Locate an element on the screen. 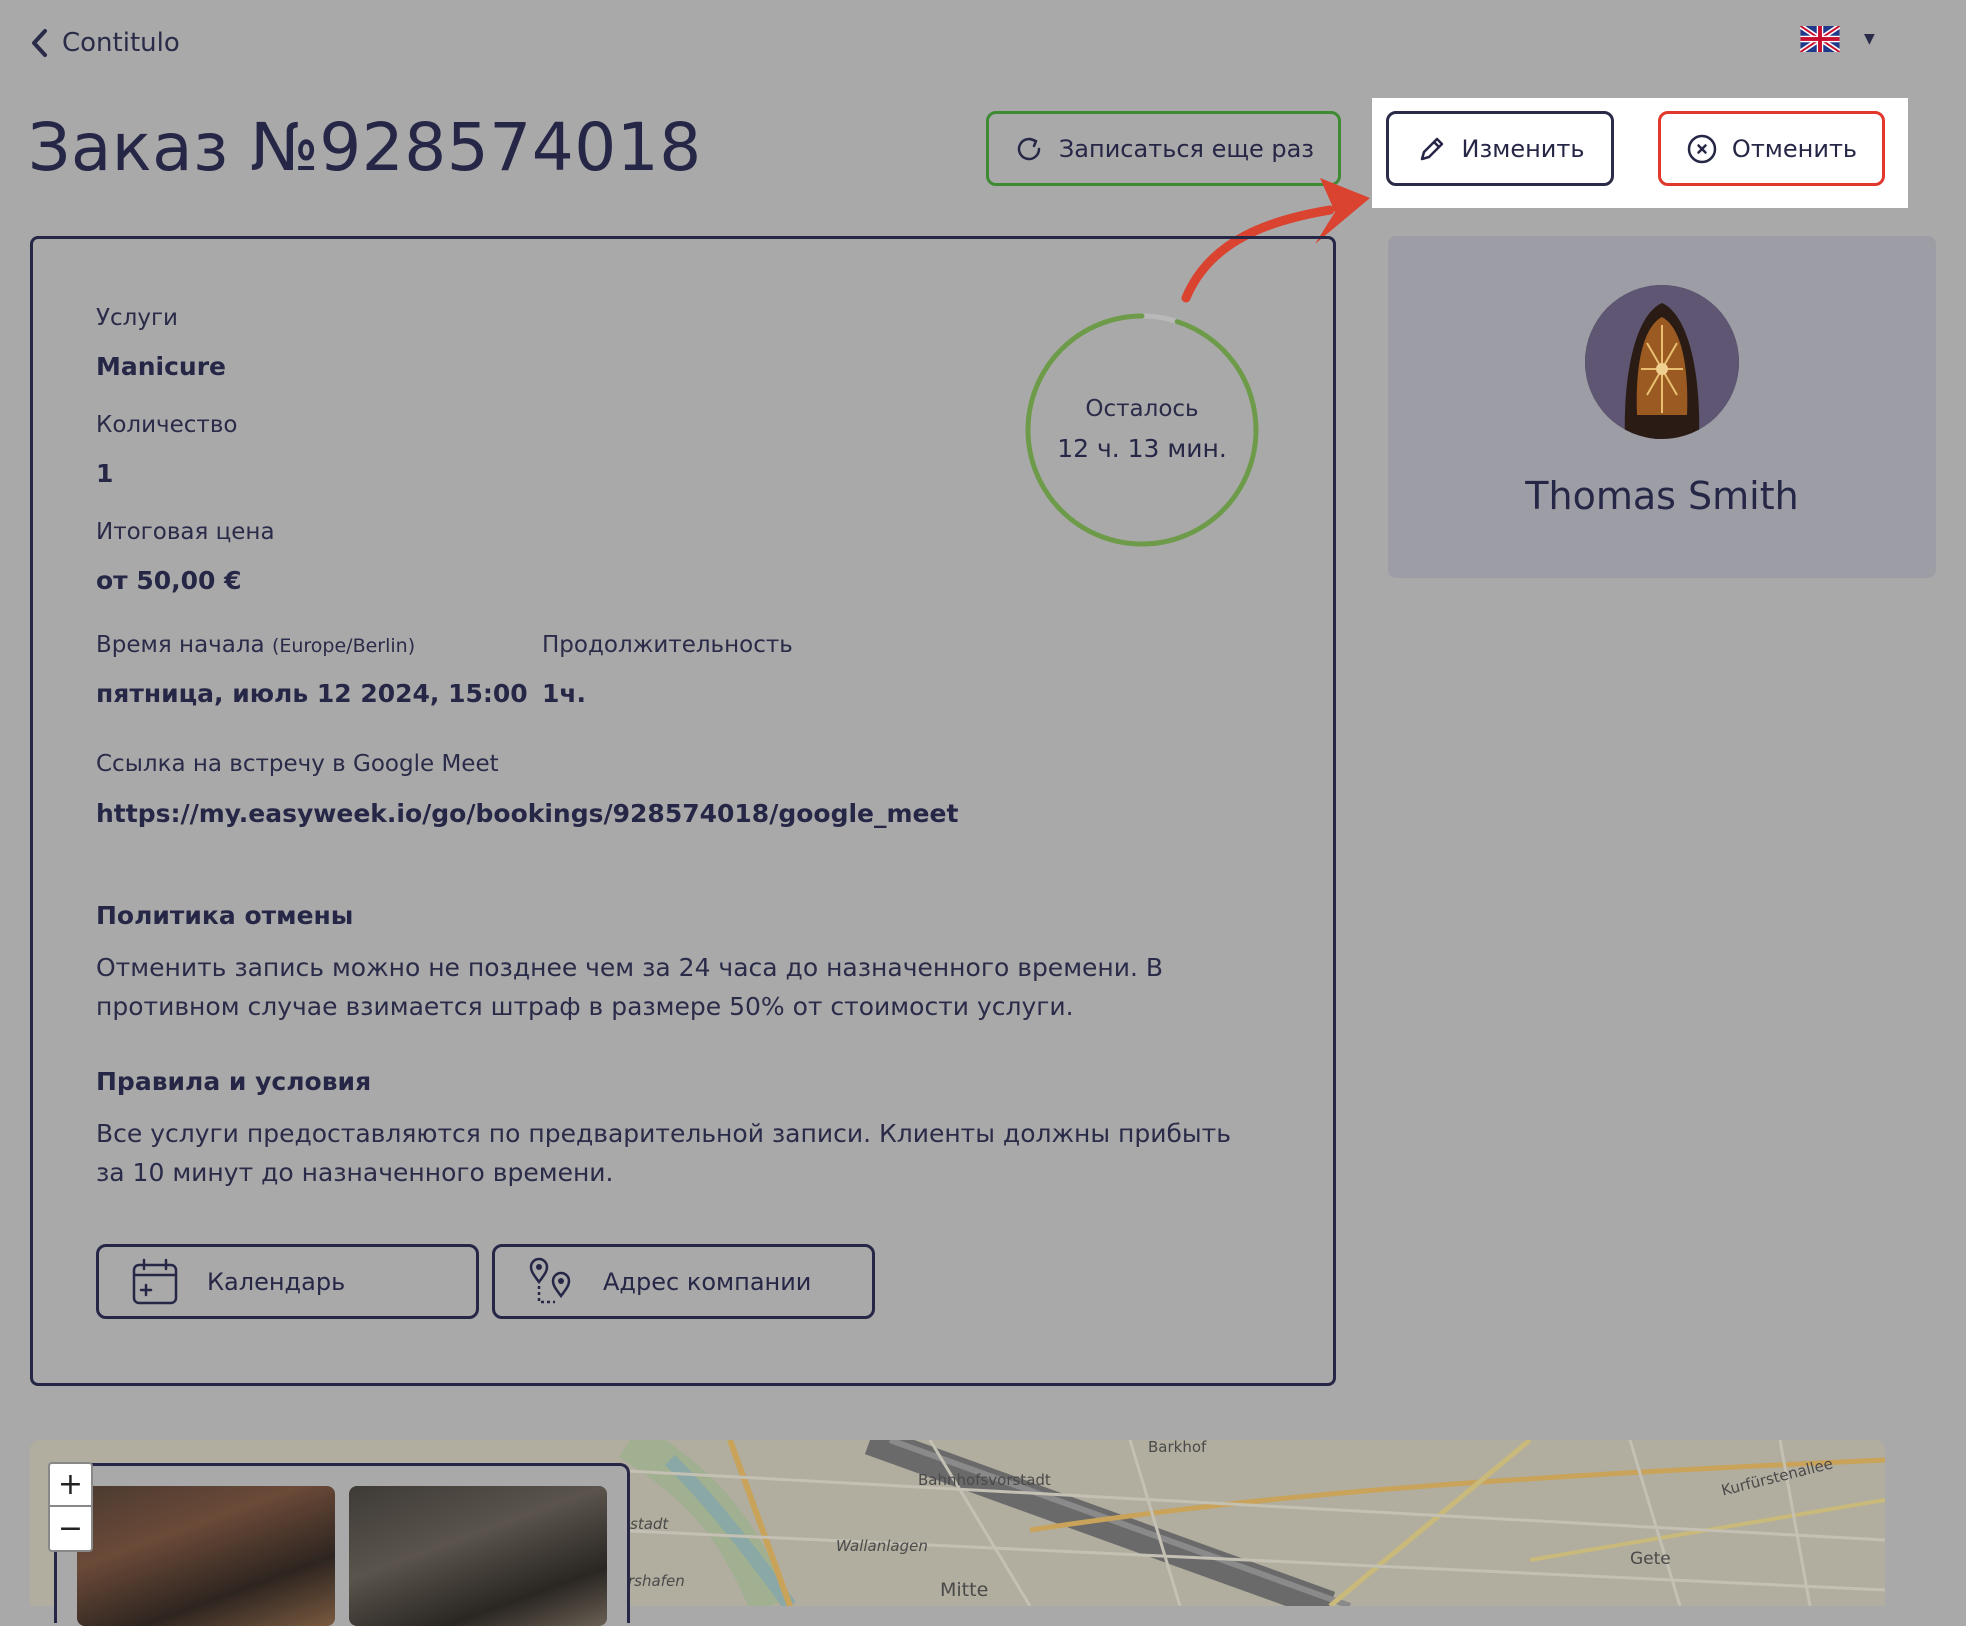 Image resolution: width=1966 pixels, height=1626 pixels. start-time-label-text: Время начала is located at coordinates (180, 645).